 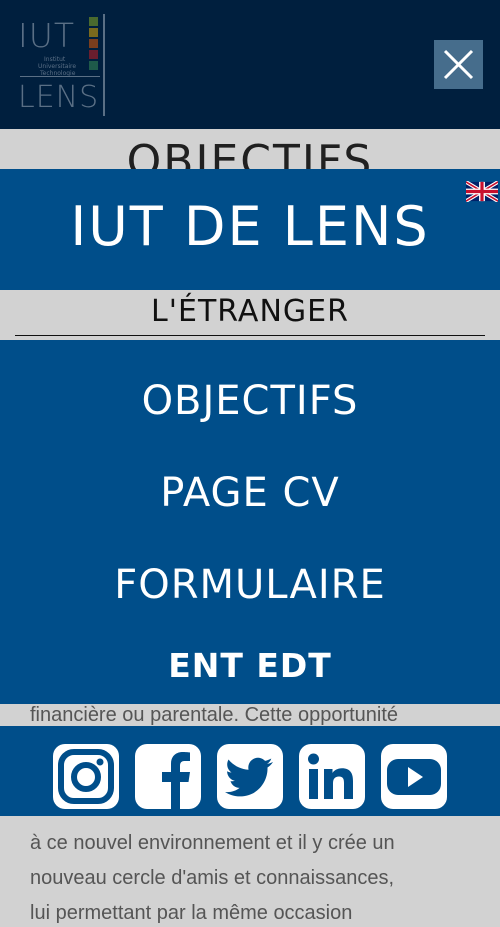 I want to click on section-strip: L'ÉTRANGER, so click(x=250, y=315).